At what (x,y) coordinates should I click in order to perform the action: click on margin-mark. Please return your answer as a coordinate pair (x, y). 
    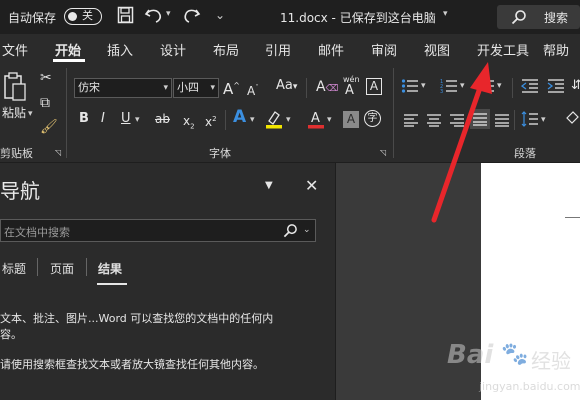
    Looking at the image, I should click on (572, 217).